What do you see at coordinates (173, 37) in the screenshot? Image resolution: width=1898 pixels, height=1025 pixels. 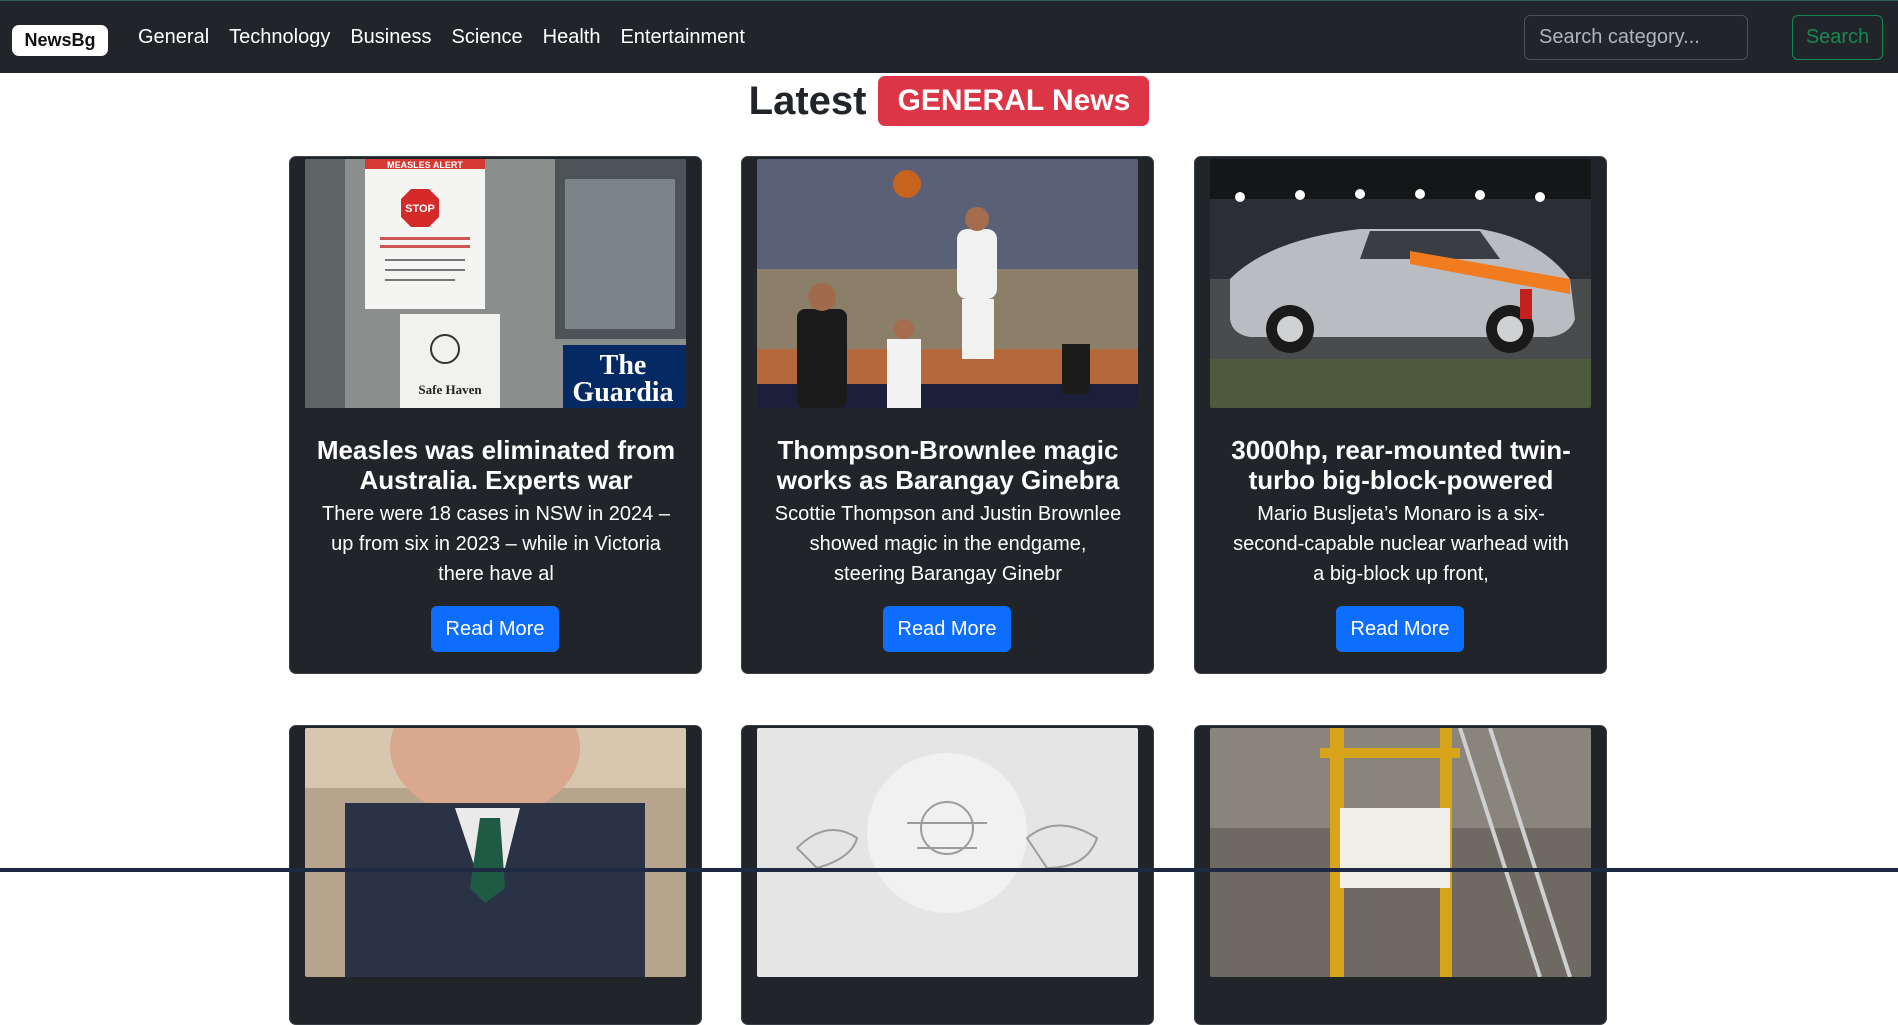 I see `nav-link-general: General` at bounding box center [173, 37].